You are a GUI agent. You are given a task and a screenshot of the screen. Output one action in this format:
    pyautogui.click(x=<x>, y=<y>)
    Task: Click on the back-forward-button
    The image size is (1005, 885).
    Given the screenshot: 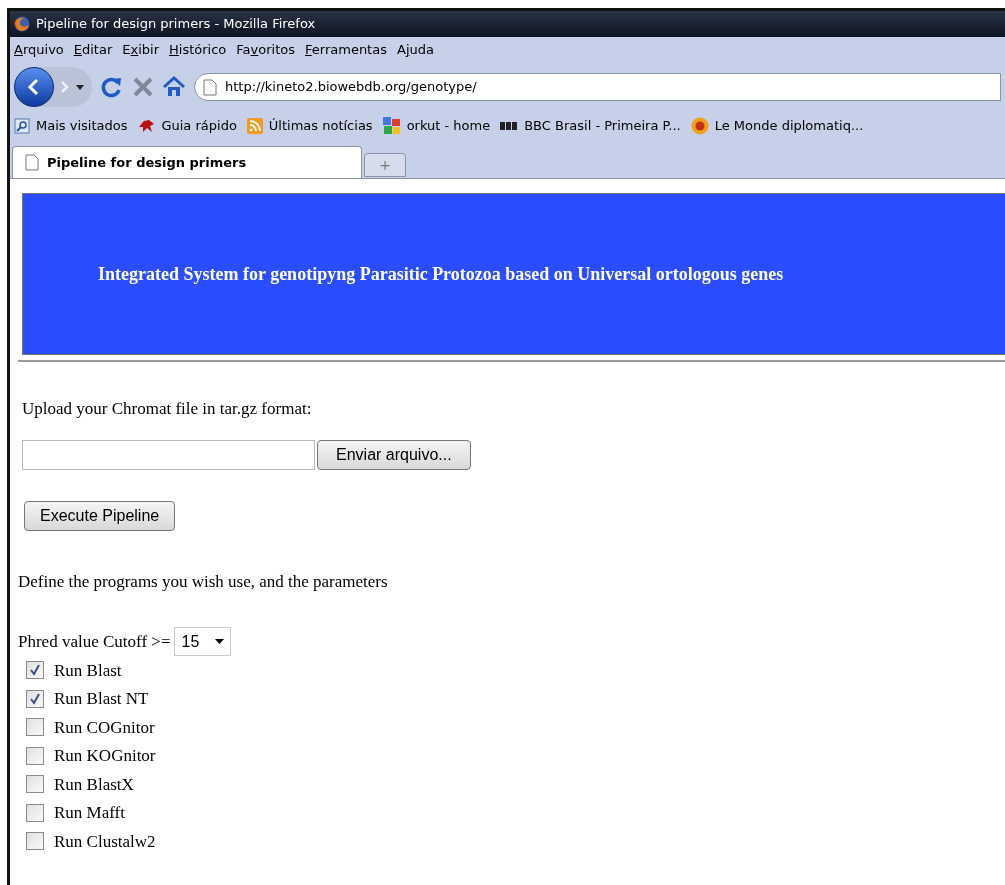 What is the action you would take?
    pyautogui.click(x=53, y=87)
    